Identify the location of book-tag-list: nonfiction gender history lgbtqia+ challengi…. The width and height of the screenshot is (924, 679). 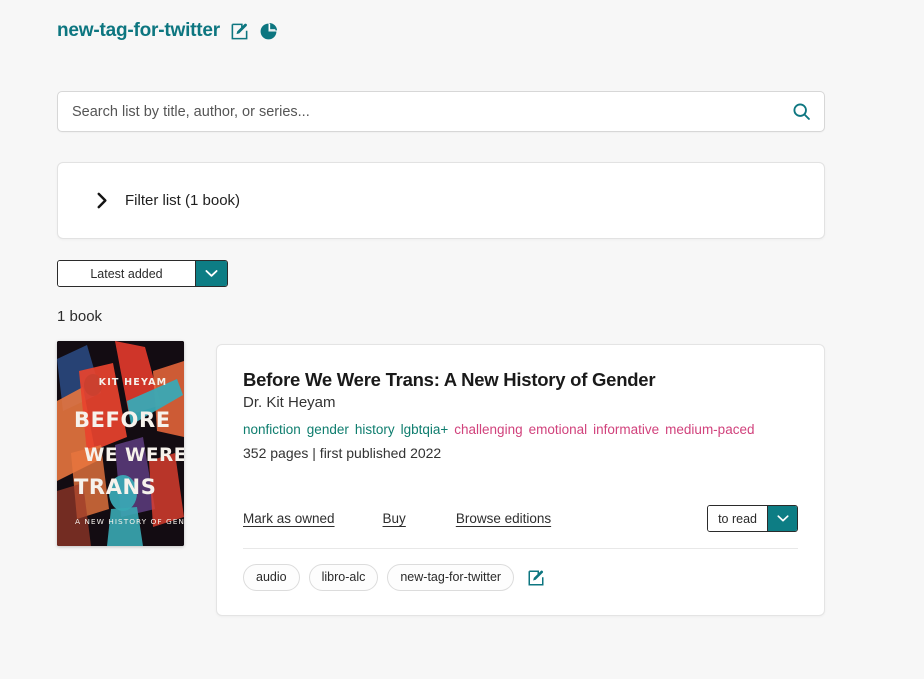
(498, 430).